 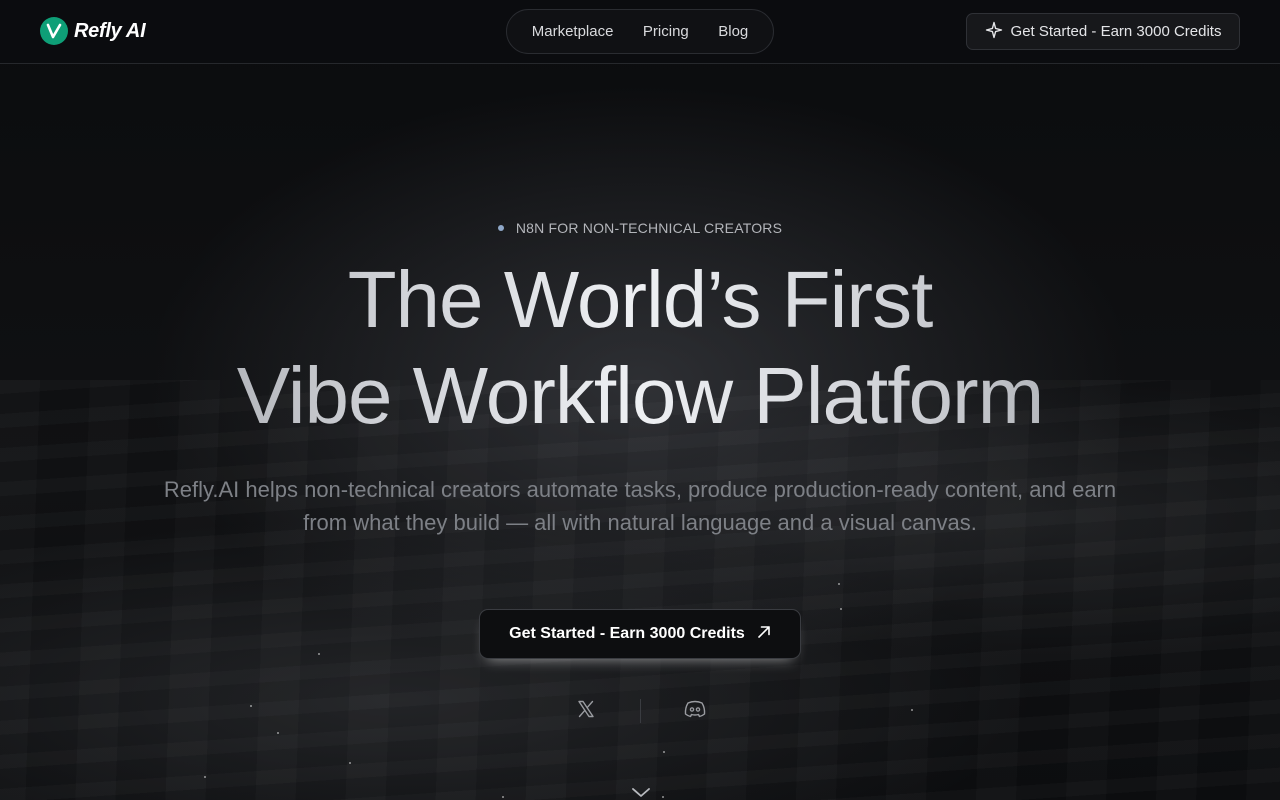 What do you see at coordinates (54, 31) in the screenshot?
I see `refly-logo-icon` at bounding box center [54, 31].